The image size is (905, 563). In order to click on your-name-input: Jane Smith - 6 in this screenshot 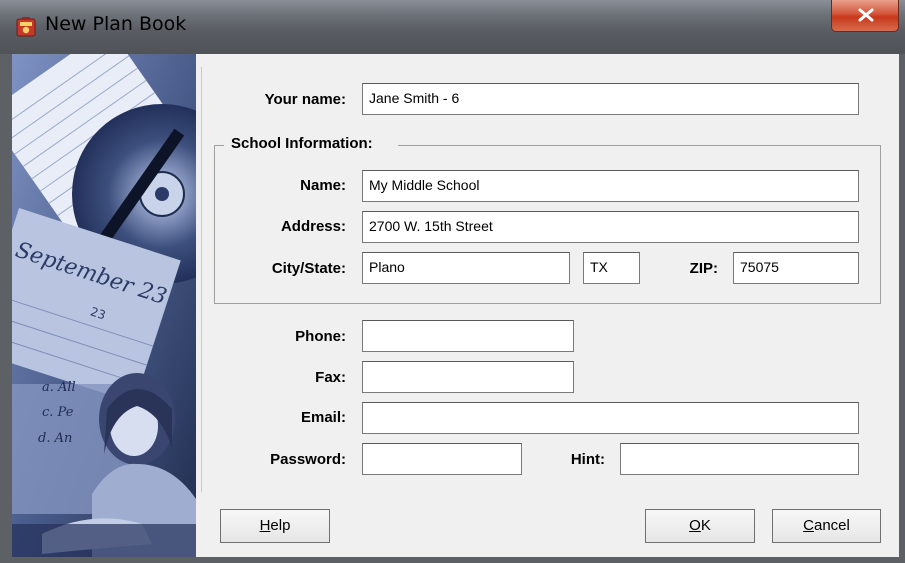, I will do `click(610, 99)`.